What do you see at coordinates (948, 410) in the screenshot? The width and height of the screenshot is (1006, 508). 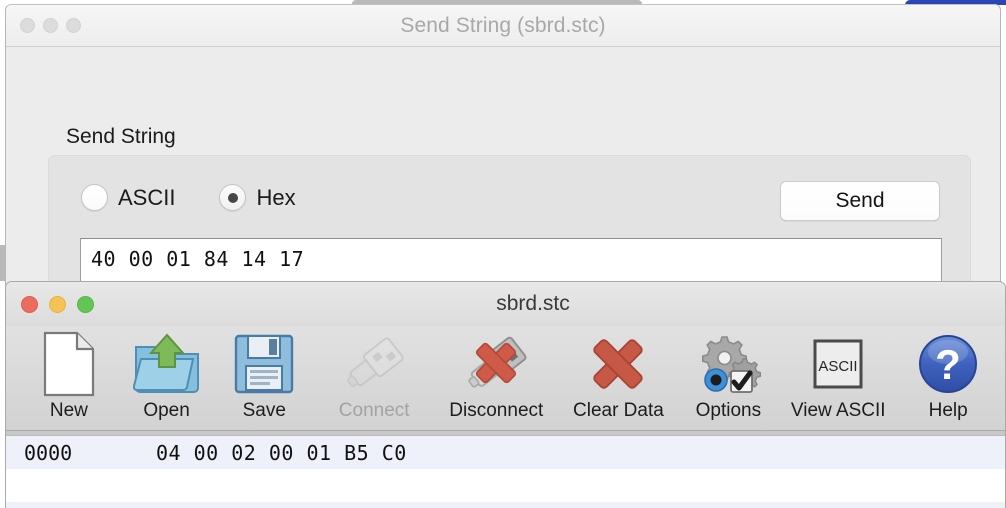 I see `toolbar-label-help: Help` at bounding box center [948, 410].